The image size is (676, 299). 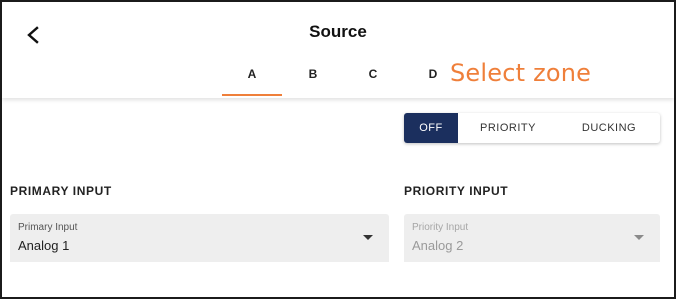 I want to click on page-title: Source, so click(x=338, y=31).